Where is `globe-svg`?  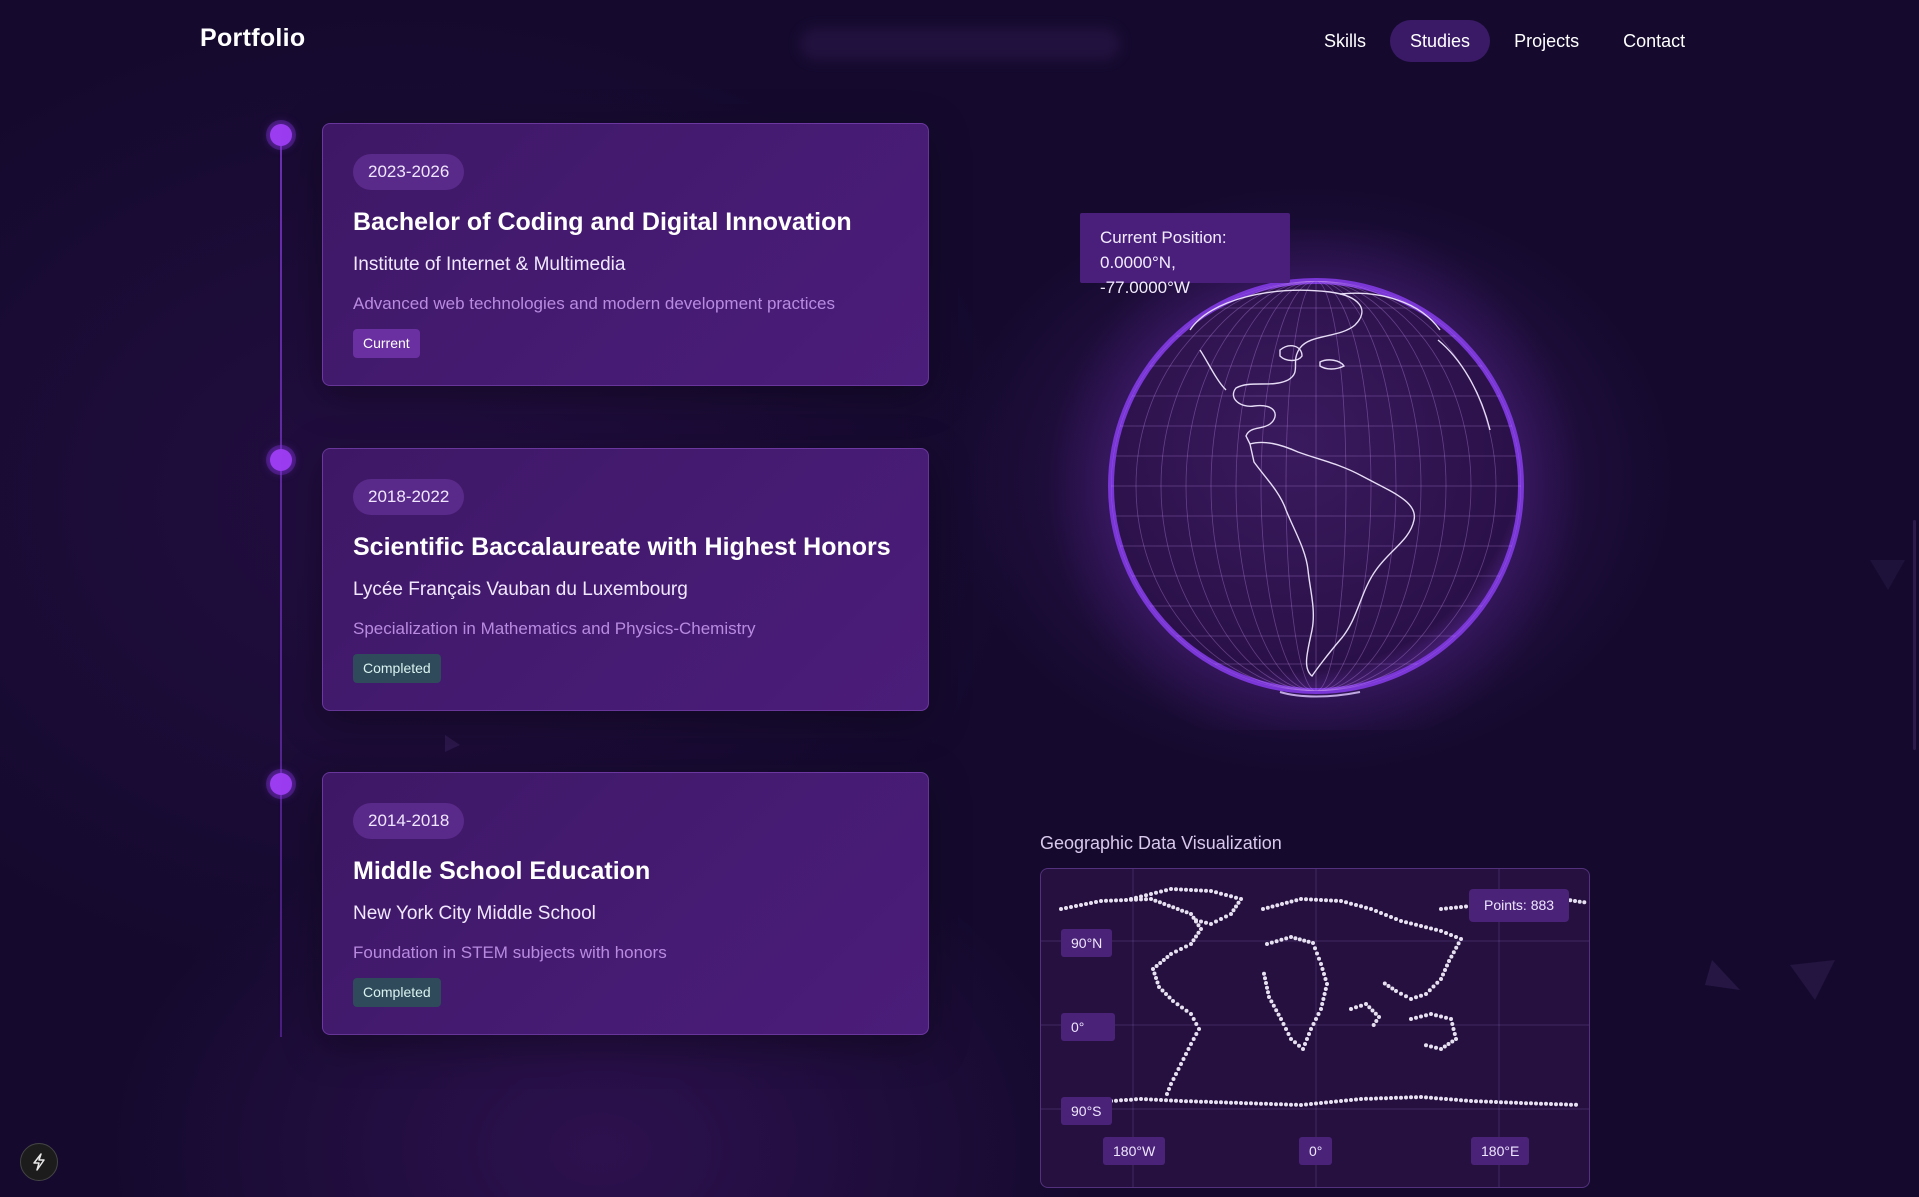 globe-svg is located at coordinates (1316, 486).